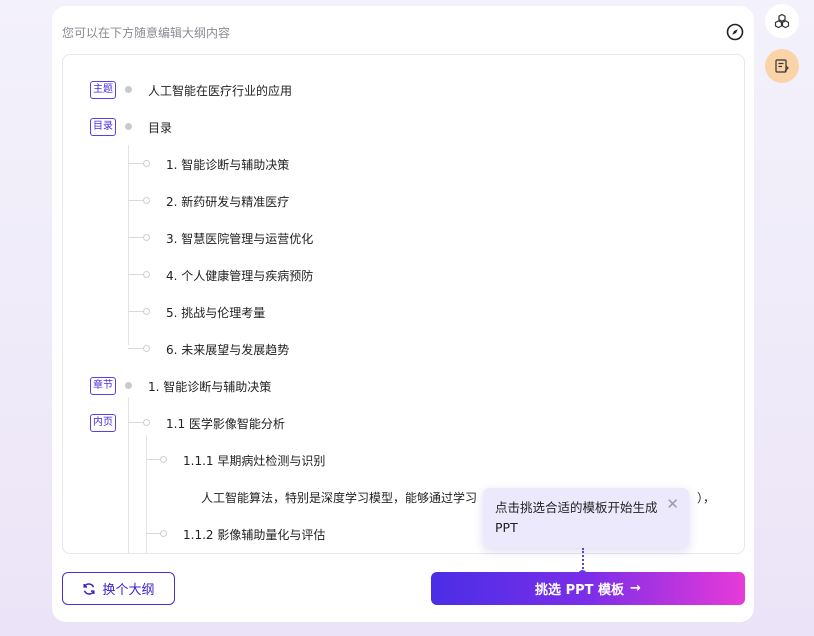  I want to click on toc-item-label: 5. 挑战与伦理考量, so click(215, 312).